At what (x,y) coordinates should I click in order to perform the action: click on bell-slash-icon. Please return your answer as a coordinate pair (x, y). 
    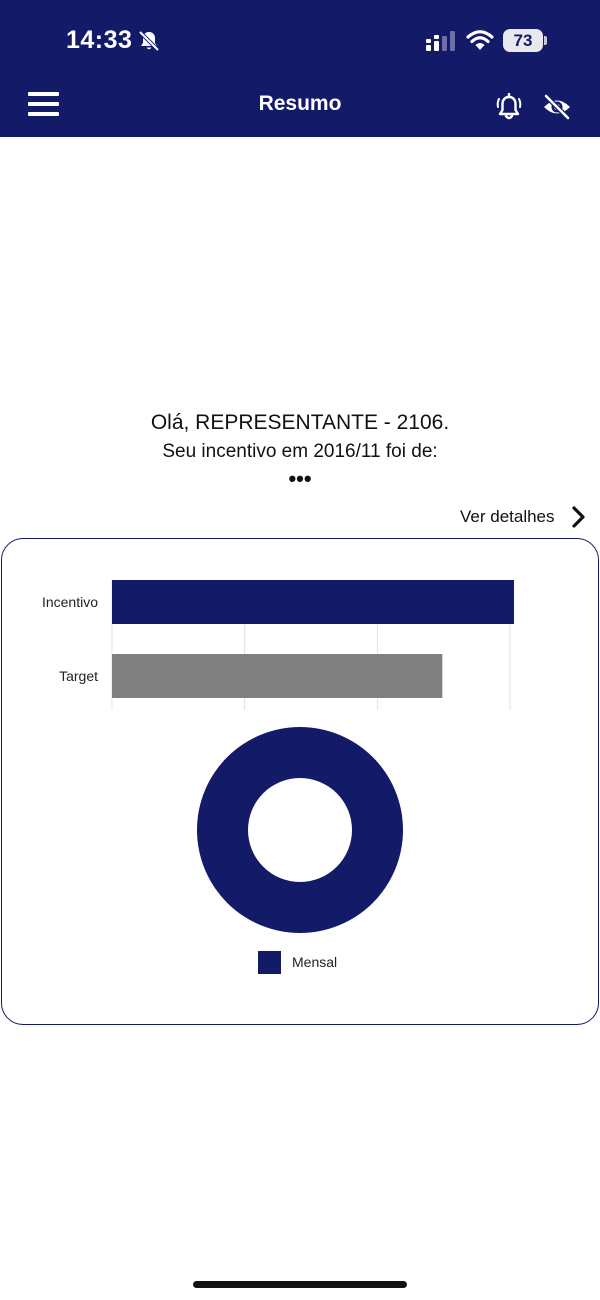
    Looking at the image, I should click on (149, 41).